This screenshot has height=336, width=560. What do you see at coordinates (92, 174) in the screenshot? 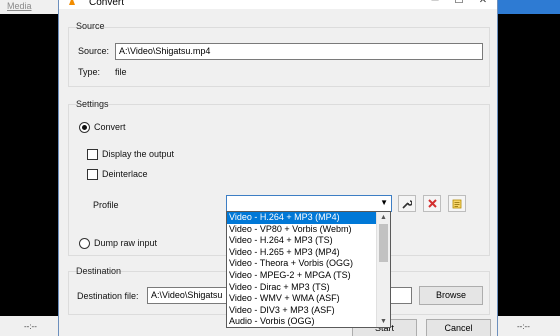
I see `deinterlace-checkbox` at bounding box center [92, 174].